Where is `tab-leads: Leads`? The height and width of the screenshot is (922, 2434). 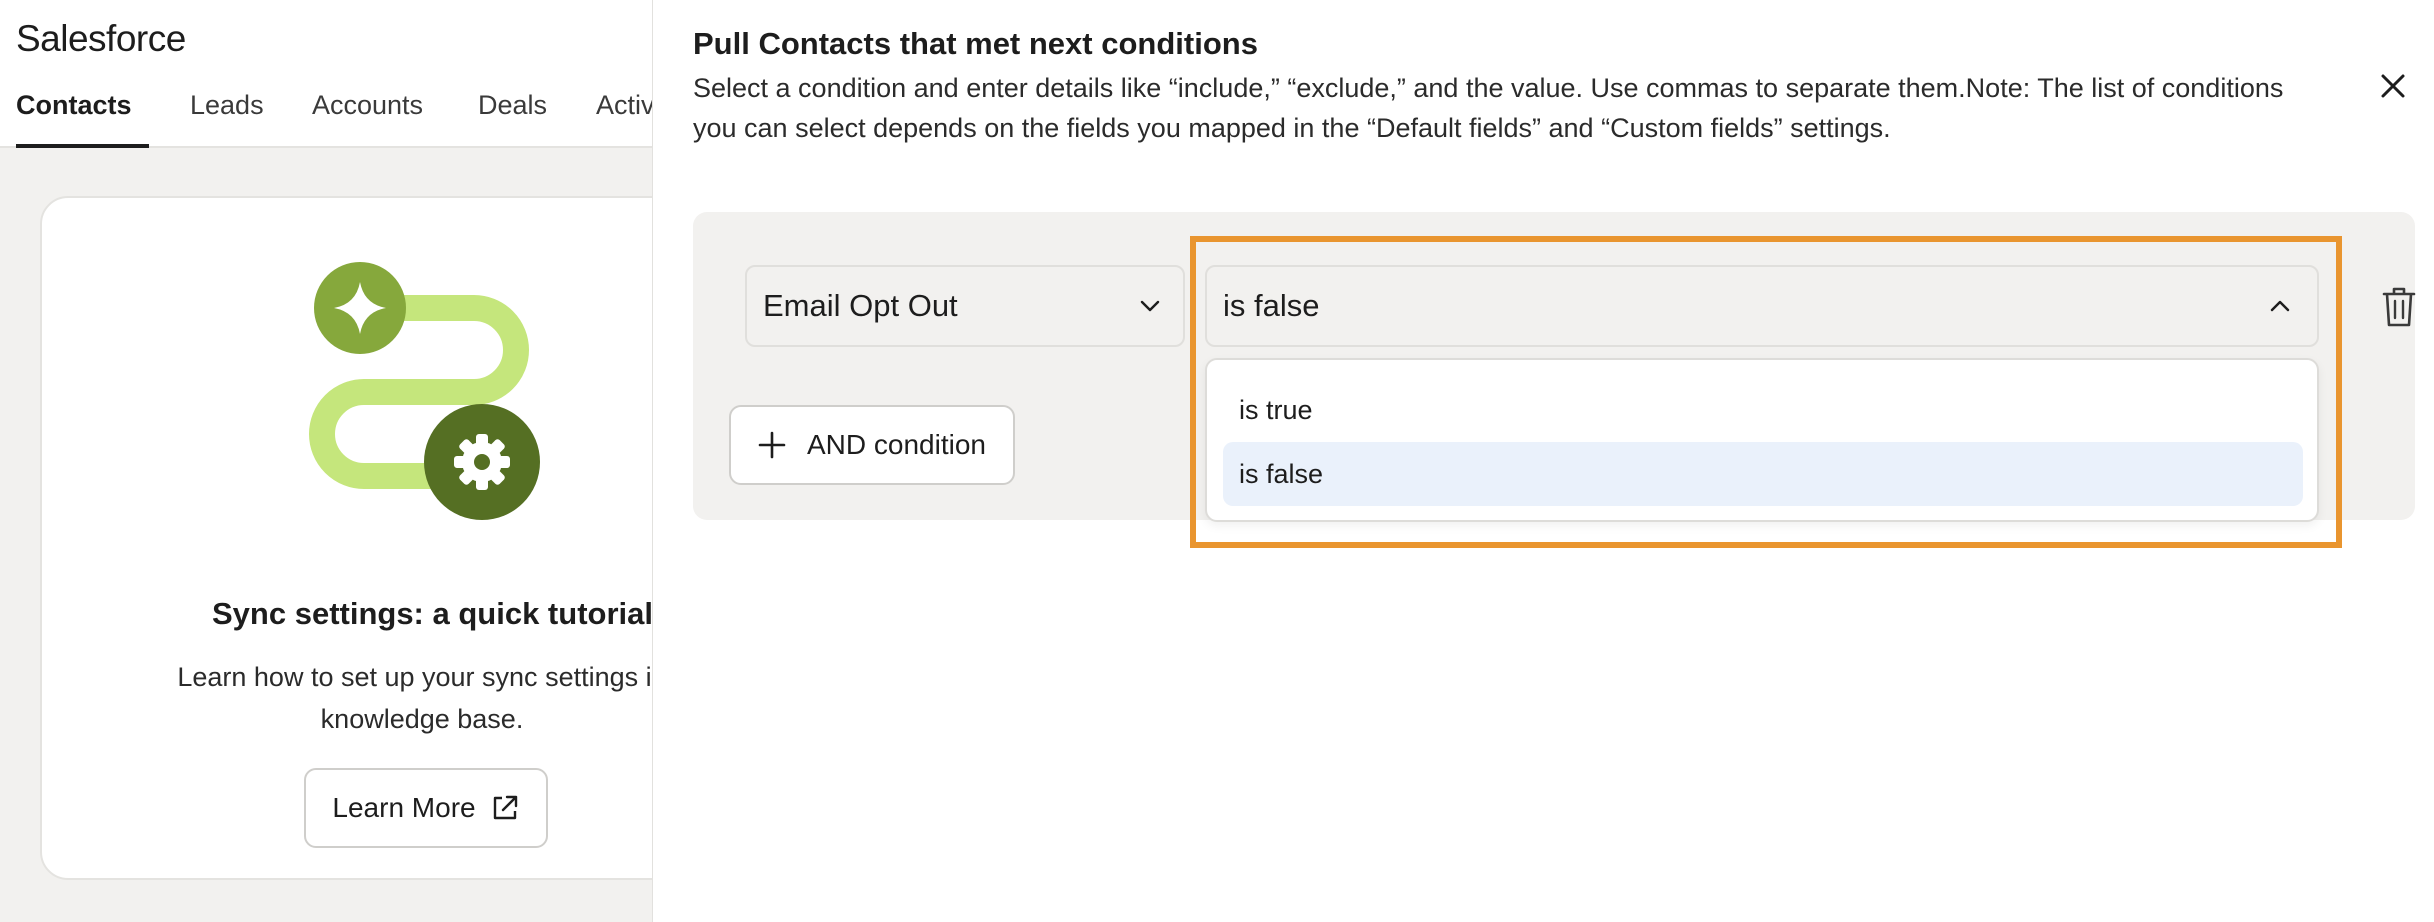 tab-leads: Leads is located at coordinates (227, 105).